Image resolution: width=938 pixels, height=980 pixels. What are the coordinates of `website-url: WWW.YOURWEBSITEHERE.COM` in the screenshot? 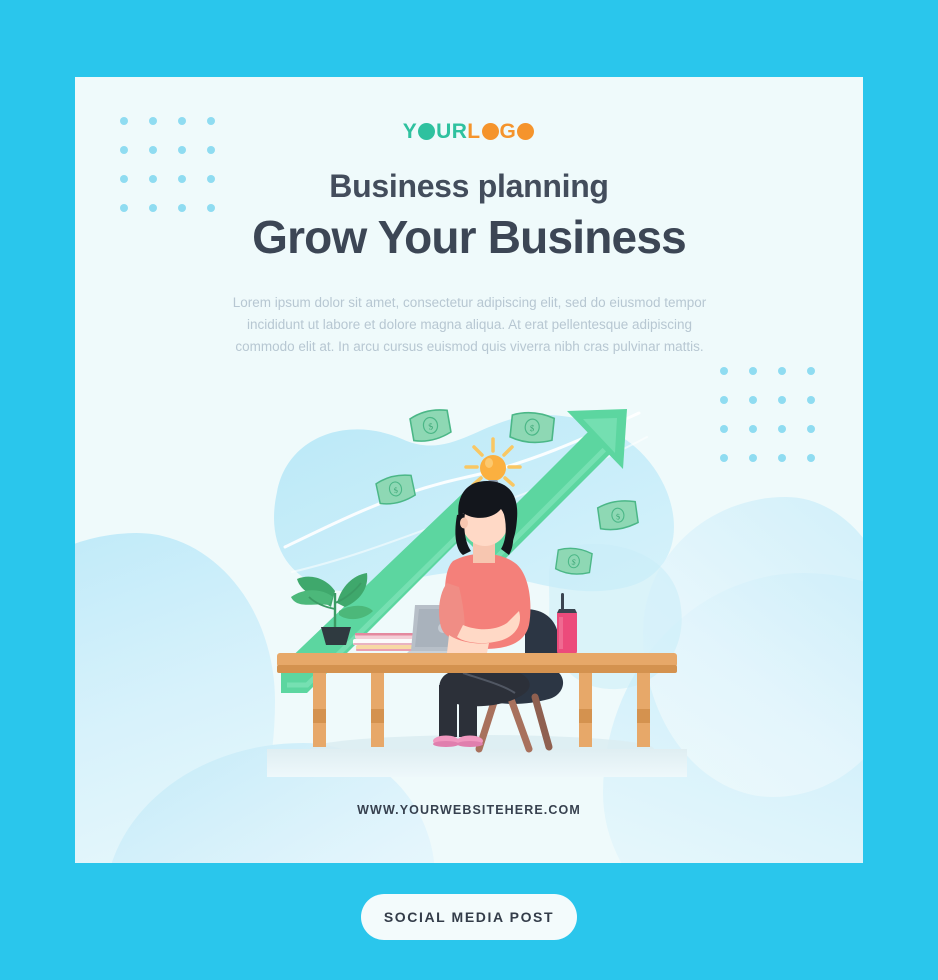 It's located at (469, 810).